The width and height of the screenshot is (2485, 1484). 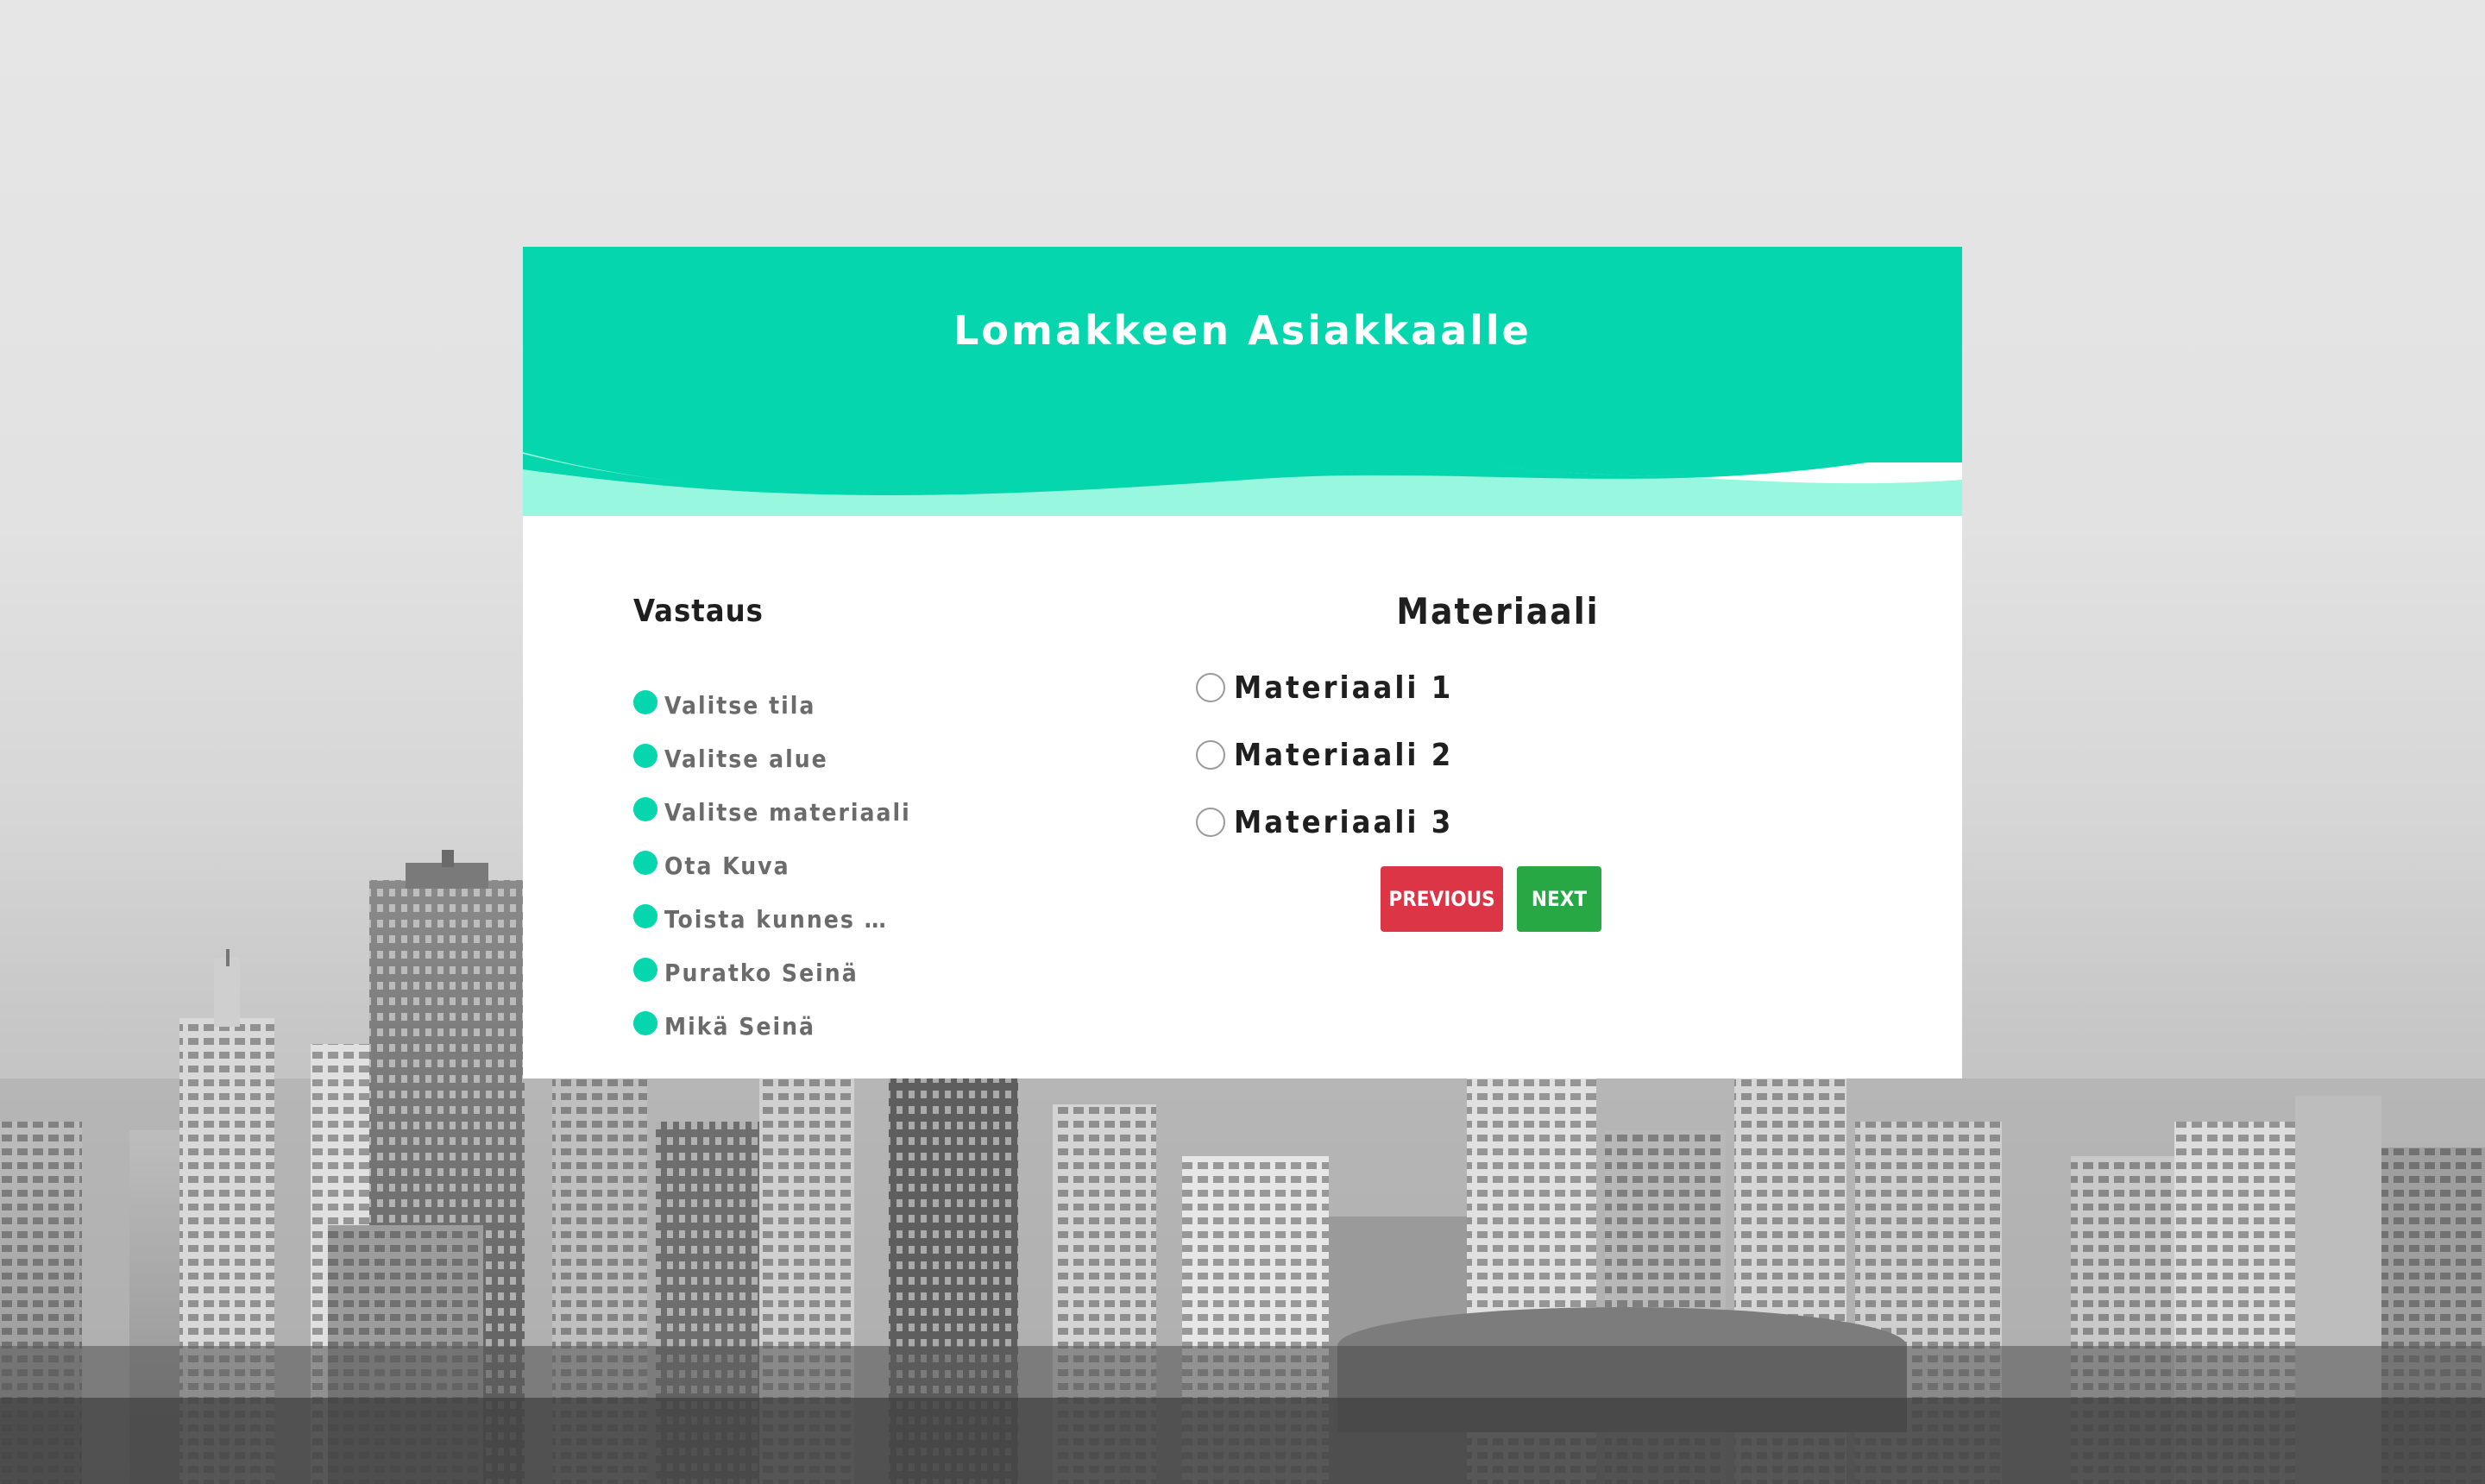 I want to click on step-item: Valitse materiaali, so click(x=788, y=812).